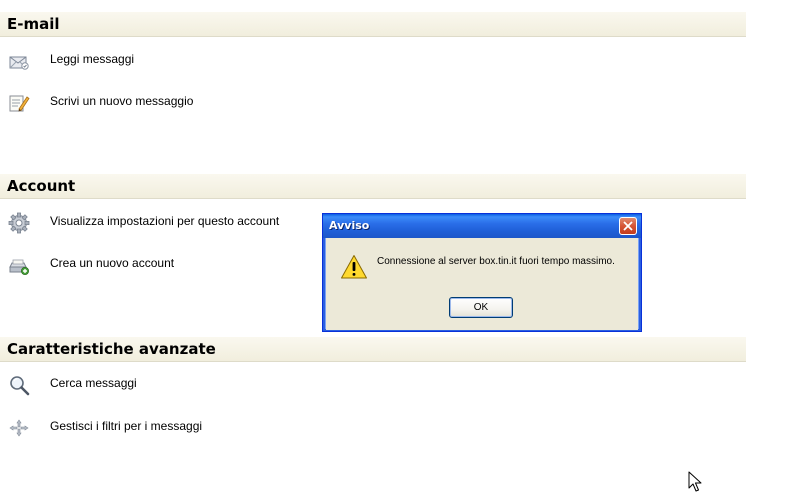 Image resolution: width=800 pixels, height=502 pixels. I want to click on section-header-email: E-mail, so click(373, 24).